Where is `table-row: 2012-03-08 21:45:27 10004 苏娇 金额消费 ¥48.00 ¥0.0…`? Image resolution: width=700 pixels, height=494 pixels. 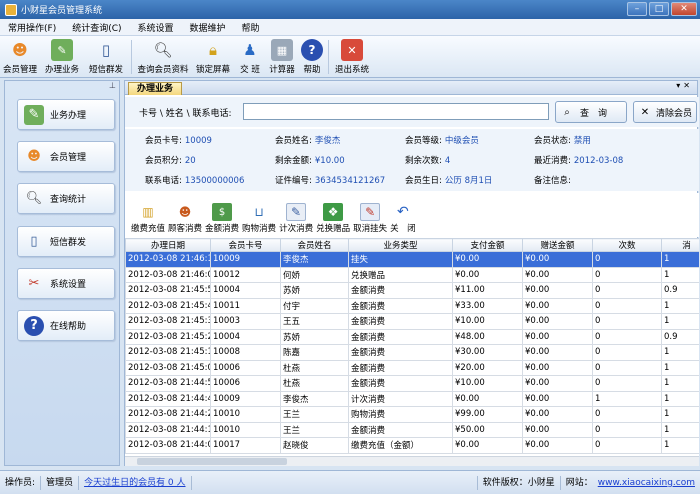 table-row: 2012-03-08 21:45:27 10004 苏娇 金额消费 ¥48.00 ¥0.0… is located at coordinates (412, 336).